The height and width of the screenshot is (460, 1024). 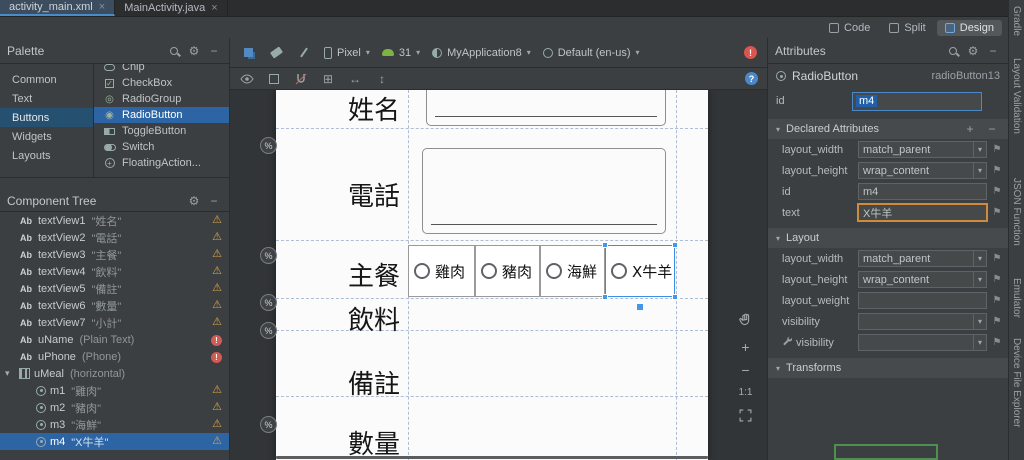 What do you see at coordinates (114, 220) in the screenshot?
I see `tree-item-textview1: Ab textView1 "姓名" ⚠` at bounding box center [114, 220].